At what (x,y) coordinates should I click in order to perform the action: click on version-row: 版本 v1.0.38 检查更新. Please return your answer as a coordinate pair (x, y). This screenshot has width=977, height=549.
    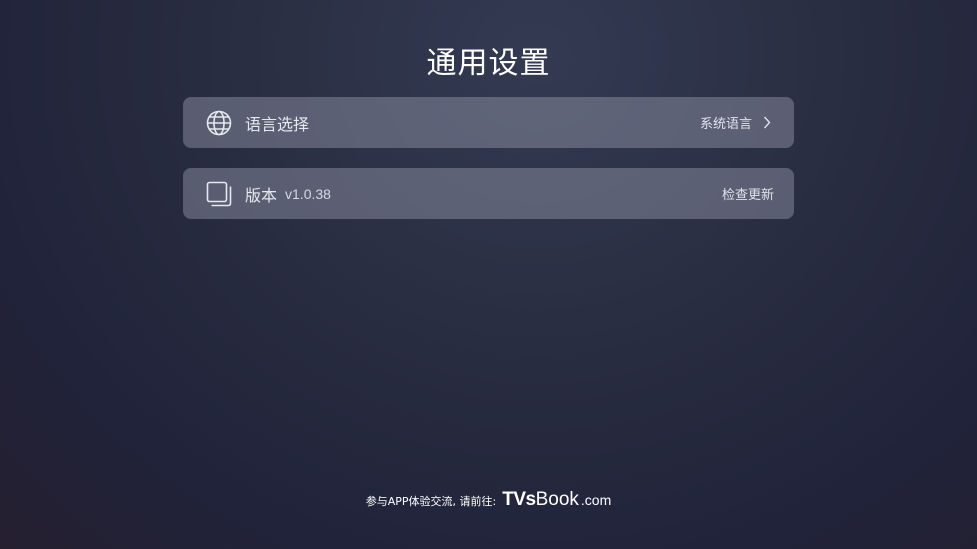
    Looking at the image, I should click on (488, 193).